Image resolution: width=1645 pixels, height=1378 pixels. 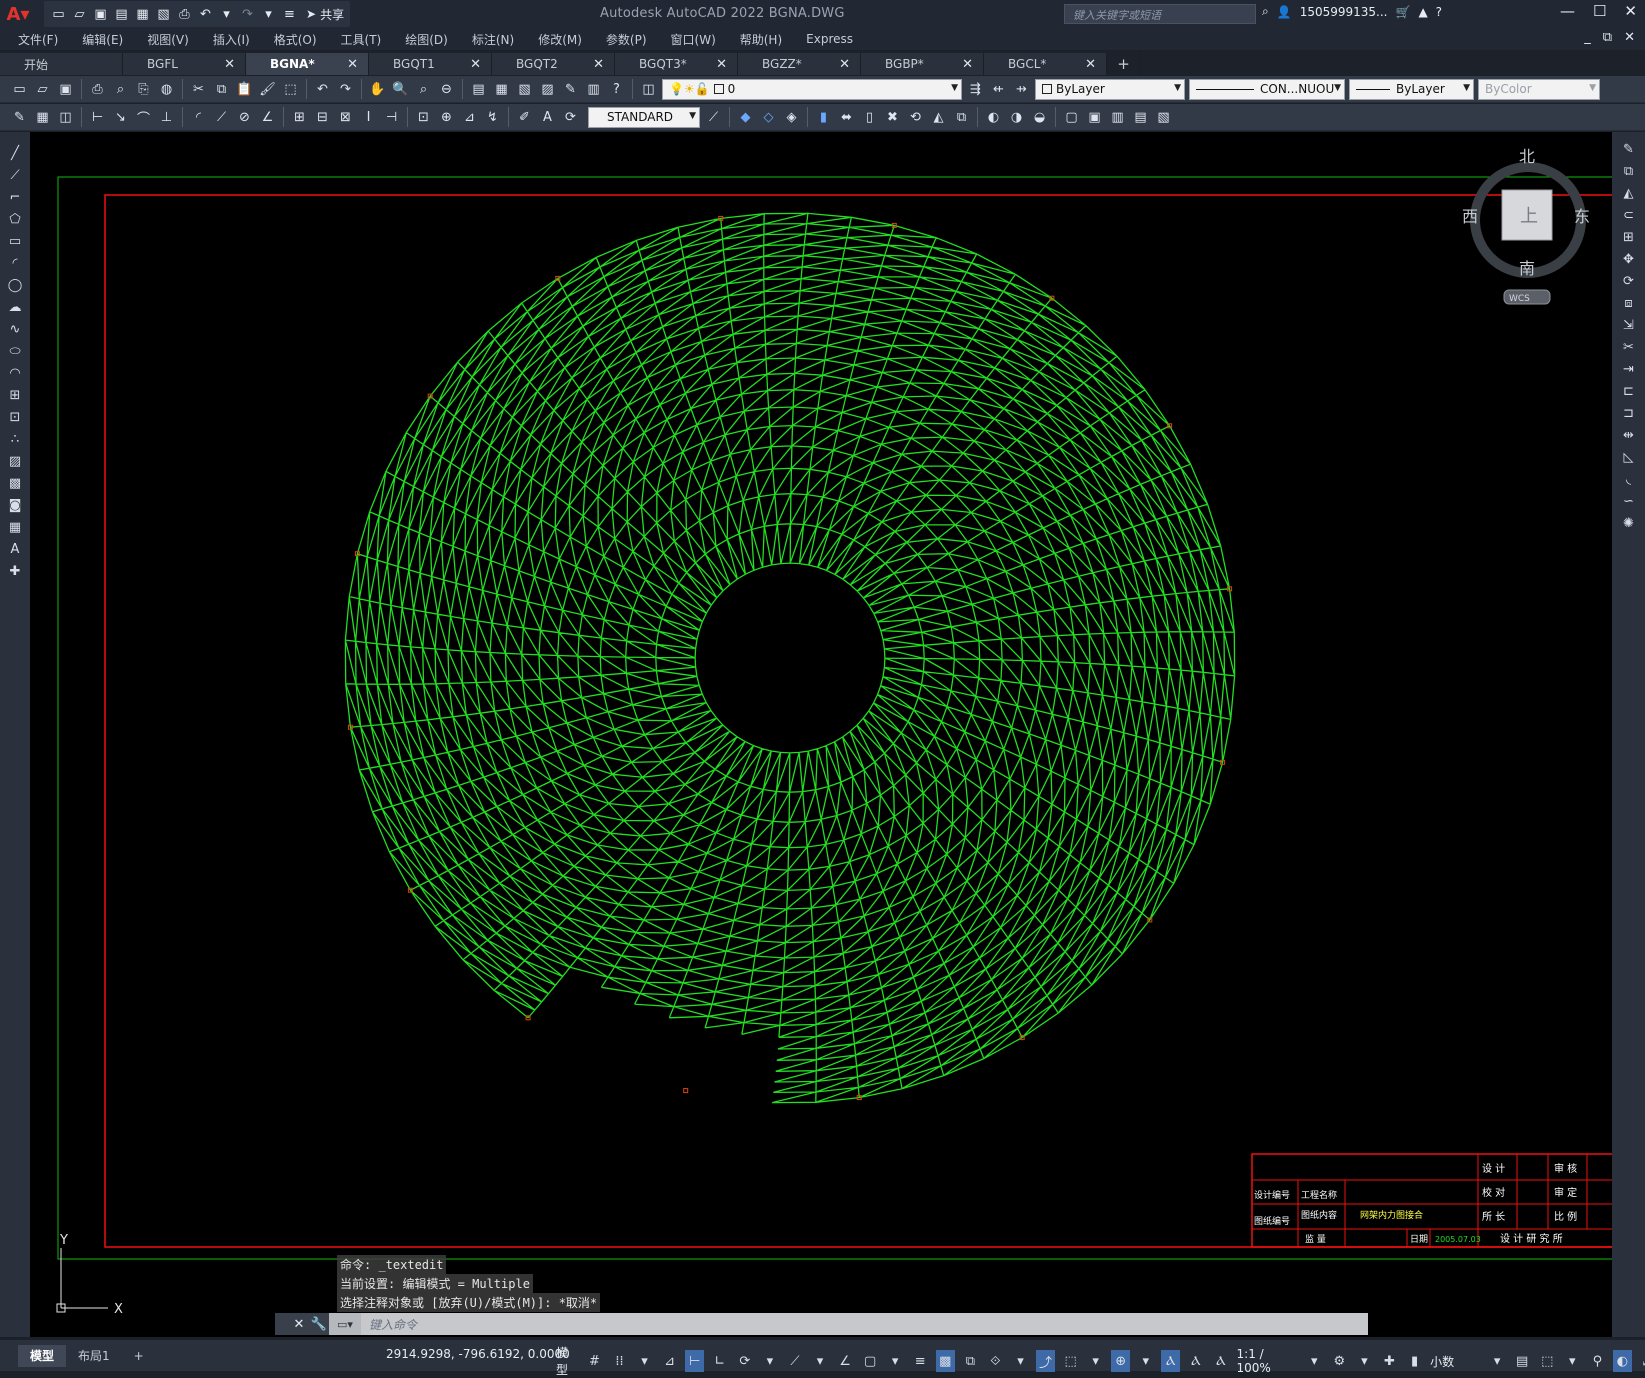 I want to click on mirror-icon: ◭, so click(x=1629, y=193).